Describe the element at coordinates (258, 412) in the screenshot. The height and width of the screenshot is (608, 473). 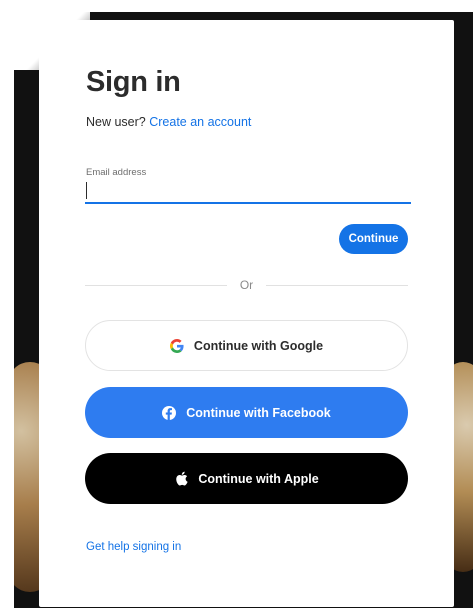
I see `facebook-button-label: Continue with Facebook` at that location.